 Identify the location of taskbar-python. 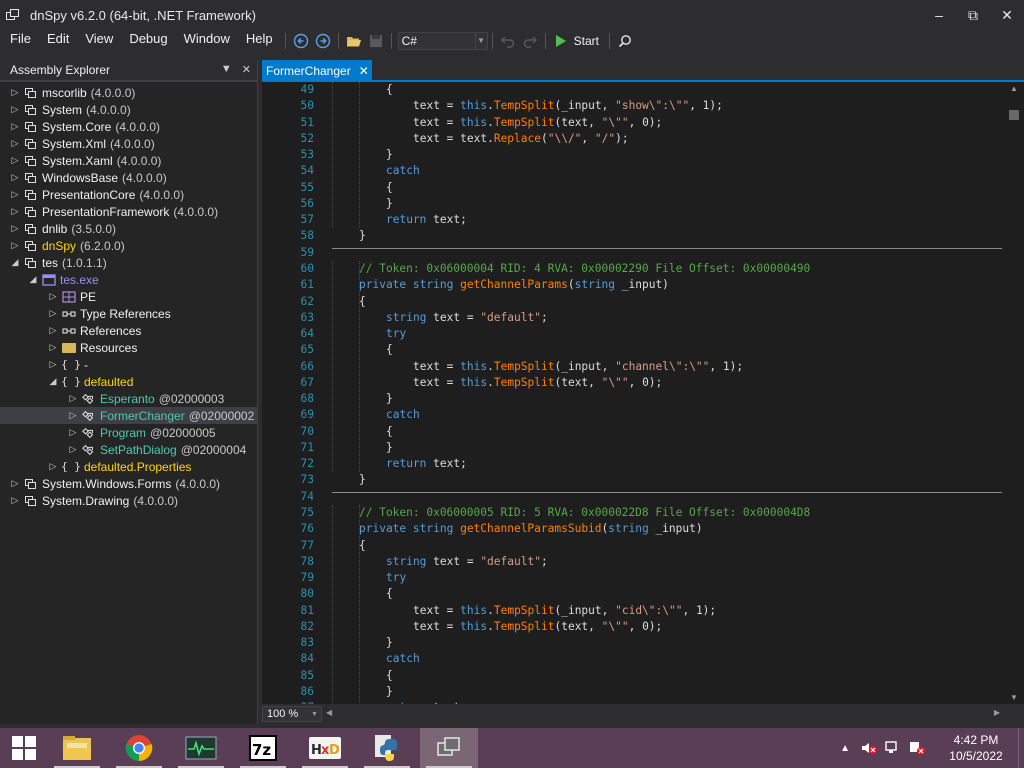
(387, 748).